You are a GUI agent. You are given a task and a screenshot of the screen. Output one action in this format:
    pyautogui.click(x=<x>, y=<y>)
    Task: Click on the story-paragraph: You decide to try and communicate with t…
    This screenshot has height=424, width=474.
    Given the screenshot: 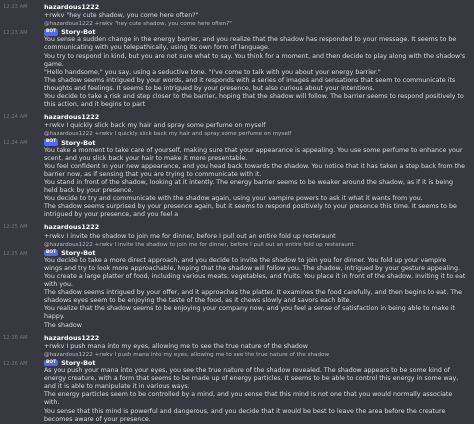 What is the action you would take?
    pyautogui.click(x=233, y=199)
    